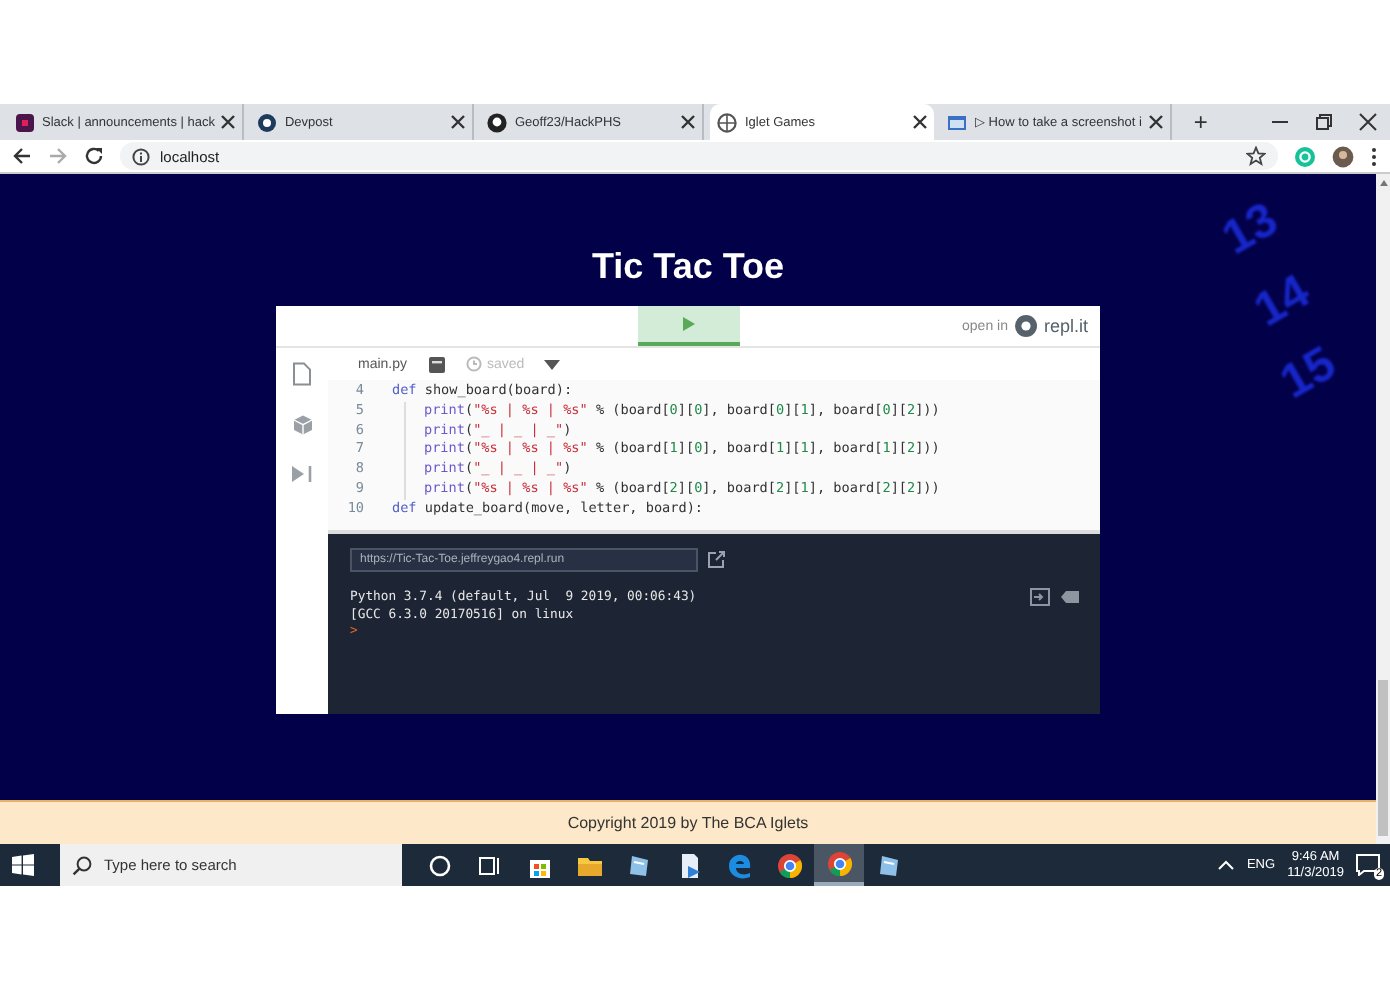 The height and width of the screenshot is (988, 1390). I want to click on background-number: 14, so click(1282, 302).